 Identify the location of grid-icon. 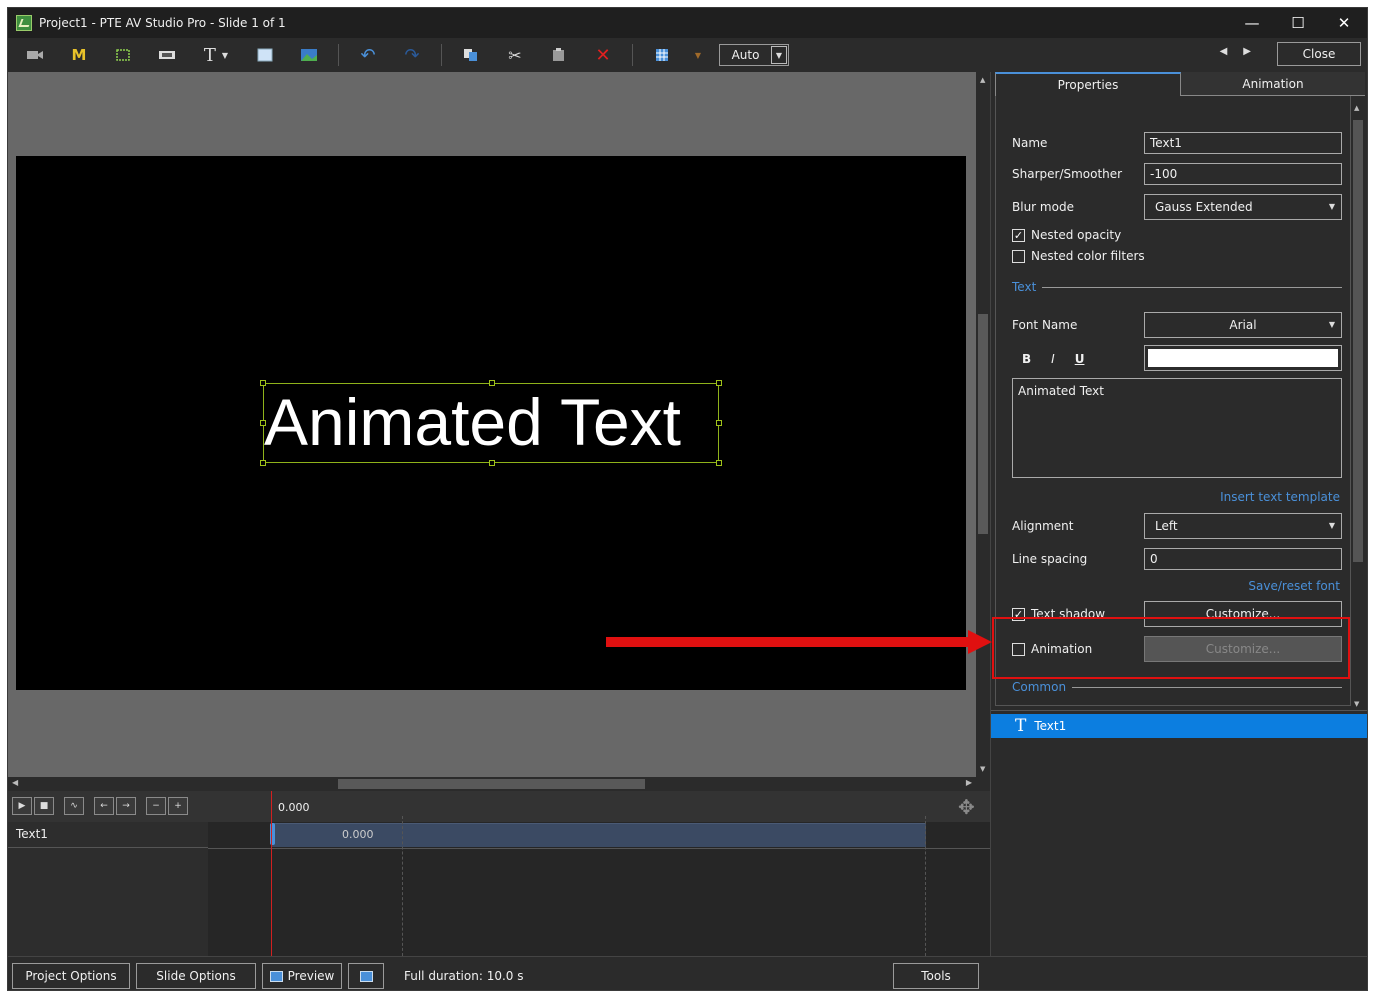
(662, 55).